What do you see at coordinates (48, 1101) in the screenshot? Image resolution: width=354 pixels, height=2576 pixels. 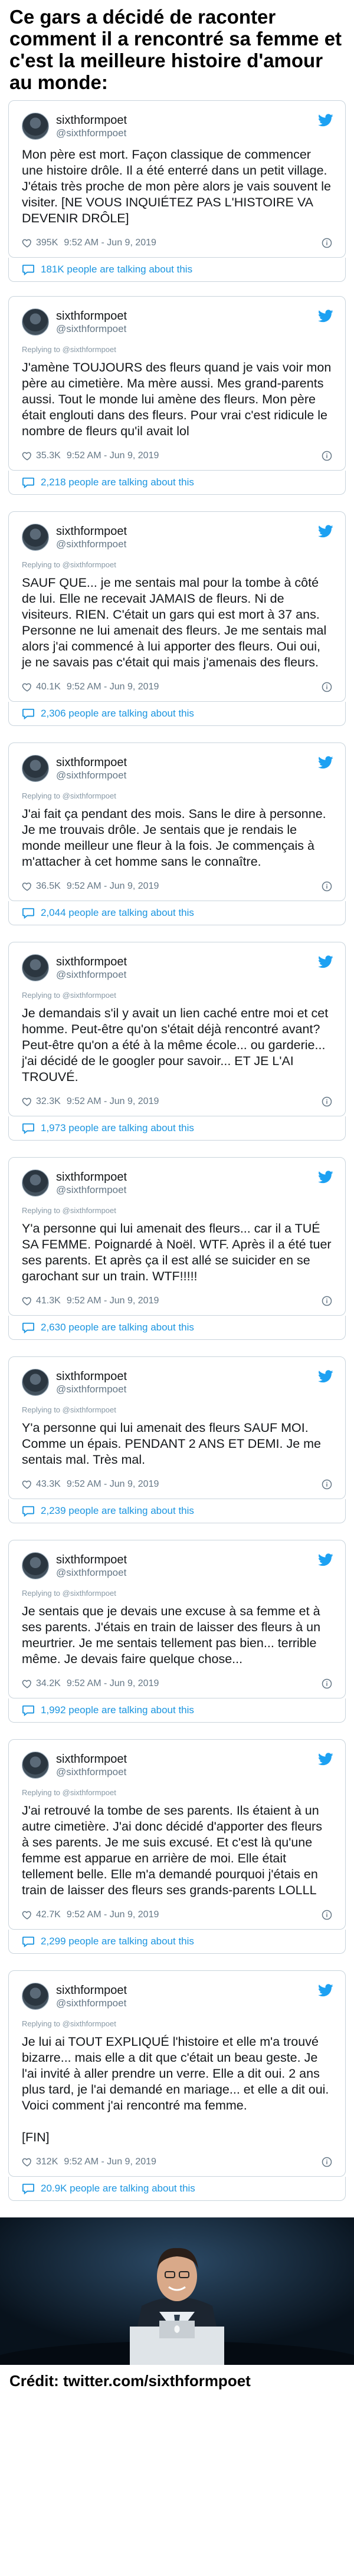 I see `like-count: 32.3K` at bounding box center [48, 1101].